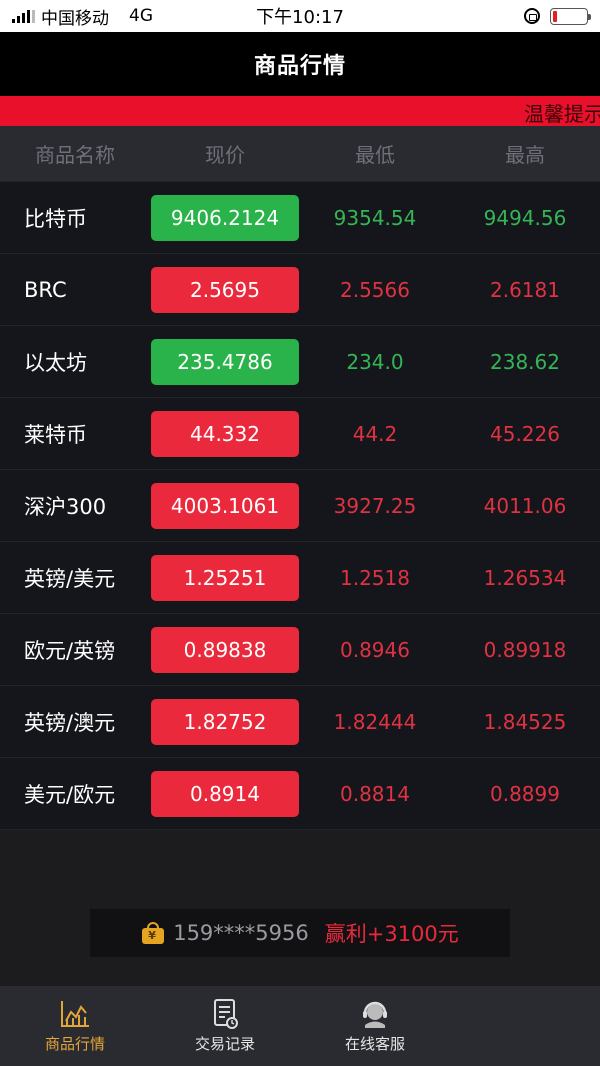  I want to click on high-price: 0.89918, so click(525, 649).